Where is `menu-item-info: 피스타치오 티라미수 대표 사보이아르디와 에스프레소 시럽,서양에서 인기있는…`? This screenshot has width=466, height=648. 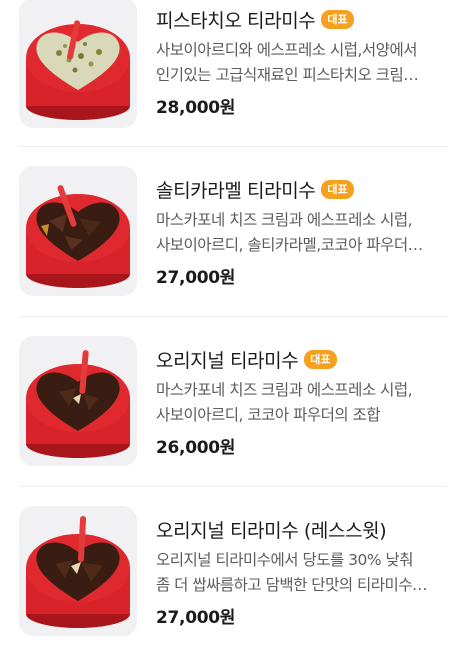 menu-item-info: 피스타치오 티라미수 대표 사보이아르디와 에스프레소 시럽,서양에서 인기있는… is located at coordinates (306, 61).